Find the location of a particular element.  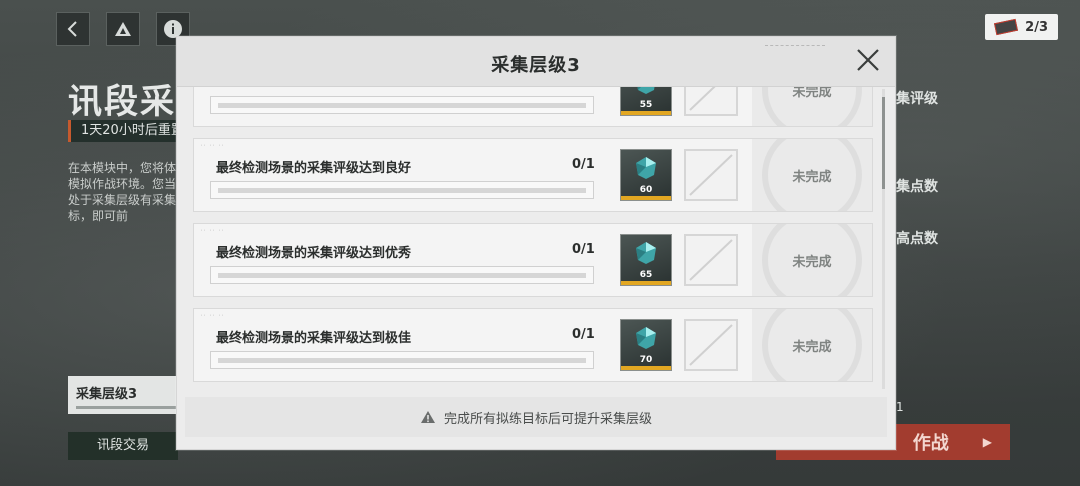

reset-timer: 1天20小时后重置 is located at coordinates (131, 131).